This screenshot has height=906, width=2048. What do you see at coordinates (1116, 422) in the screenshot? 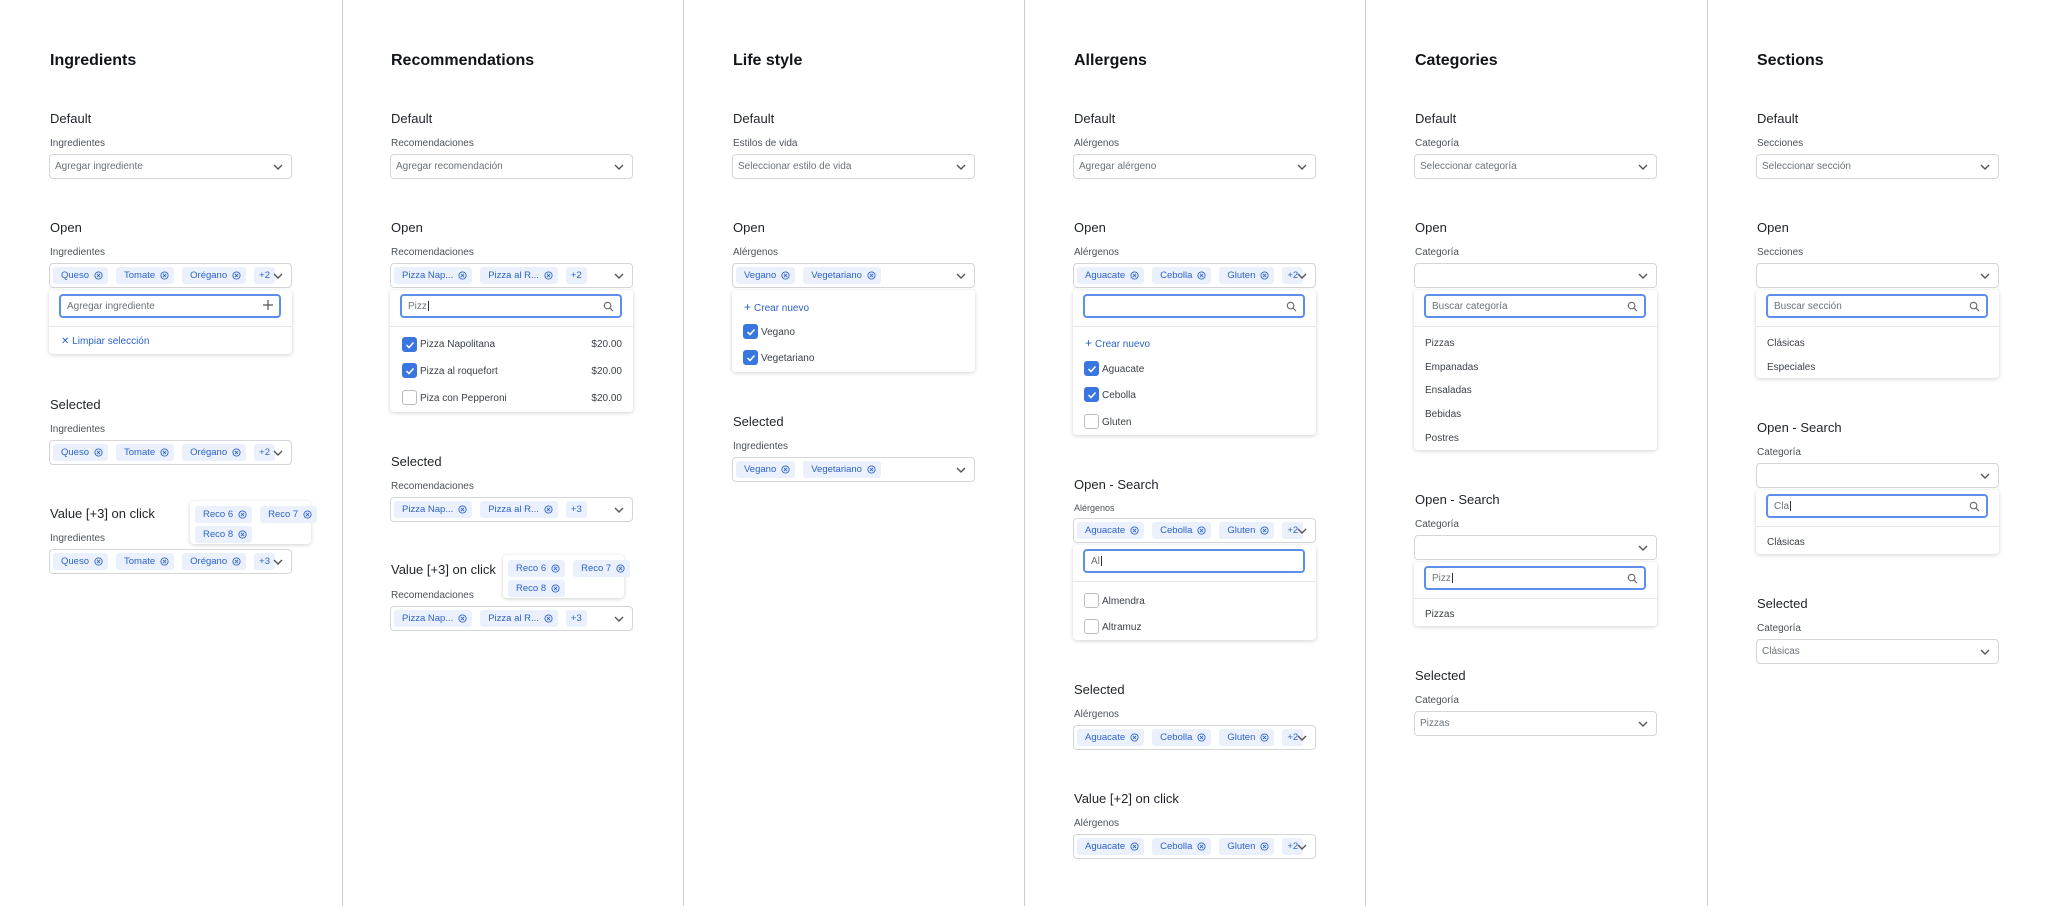
I see `option-label: Gluten` at bounding box center [1116, 422].